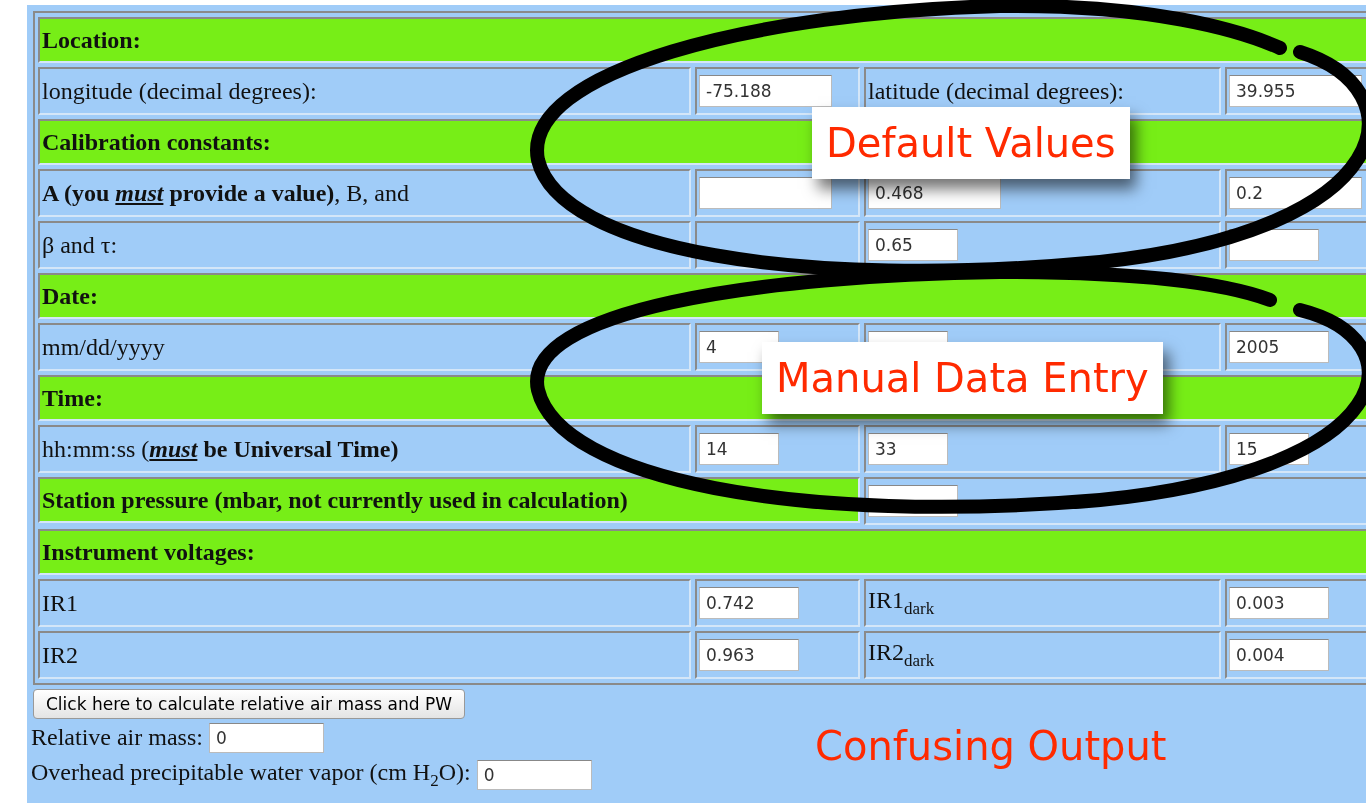 Image resolution: width=1366 pixels, height=803 pixels. What do you see at coordinates (913, 245) in the screenshot?
I see `input-field: 0.65` at bounding box center [913, 245].